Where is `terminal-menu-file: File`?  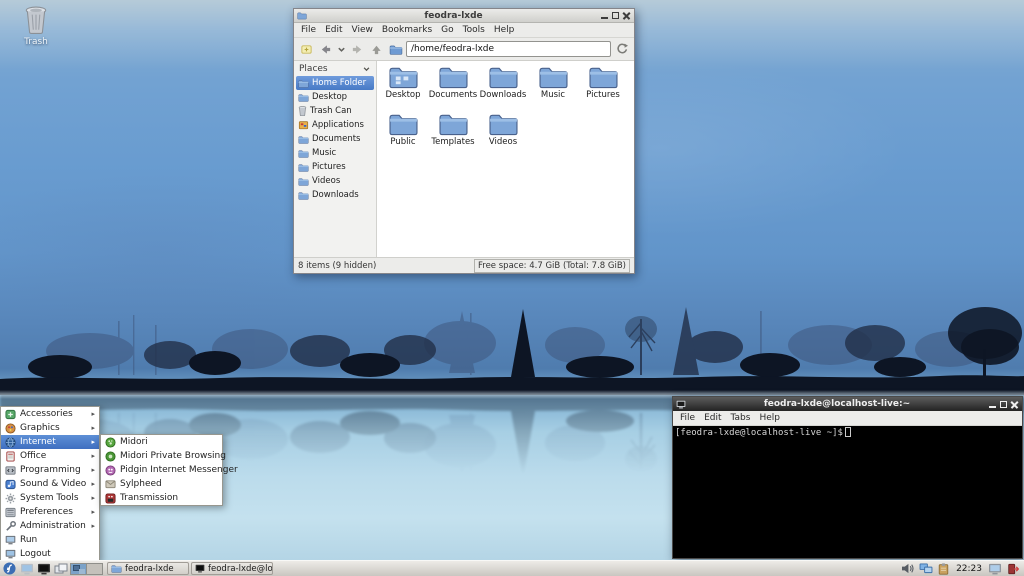 terminal-menu-file: File is located at coordinates (687, 418).